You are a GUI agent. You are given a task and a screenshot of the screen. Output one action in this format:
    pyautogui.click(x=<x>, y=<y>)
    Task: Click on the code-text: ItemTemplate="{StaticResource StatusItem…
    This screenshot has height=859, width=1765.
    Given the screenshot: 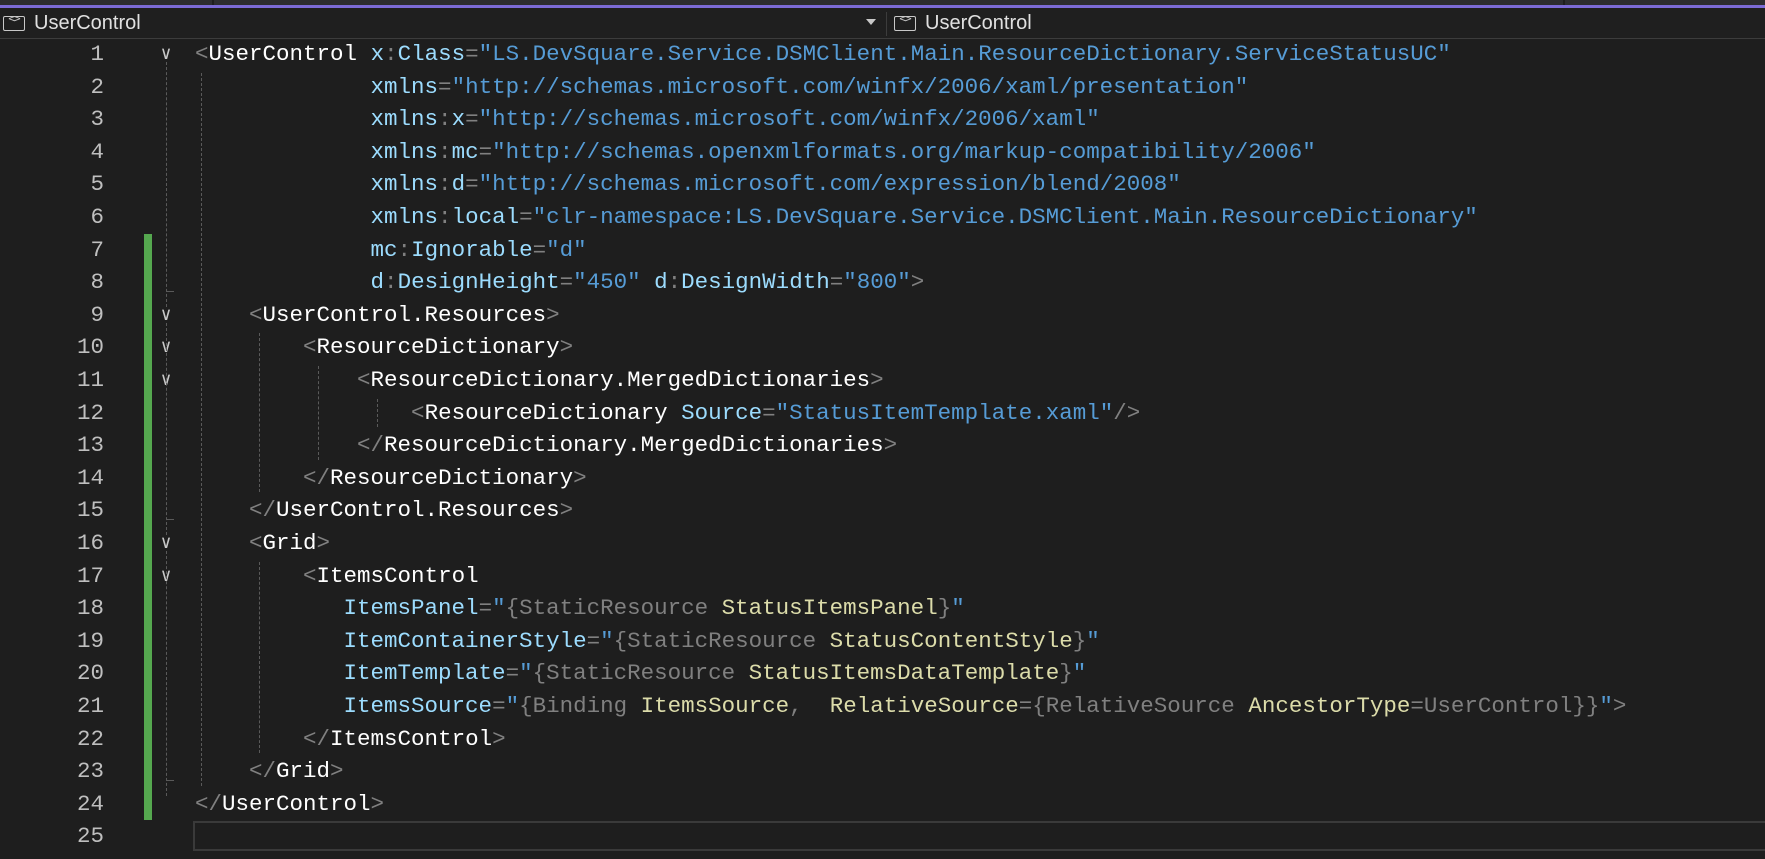 What is the action you would take?
    pyautogui.click(x=641, y=673)
    